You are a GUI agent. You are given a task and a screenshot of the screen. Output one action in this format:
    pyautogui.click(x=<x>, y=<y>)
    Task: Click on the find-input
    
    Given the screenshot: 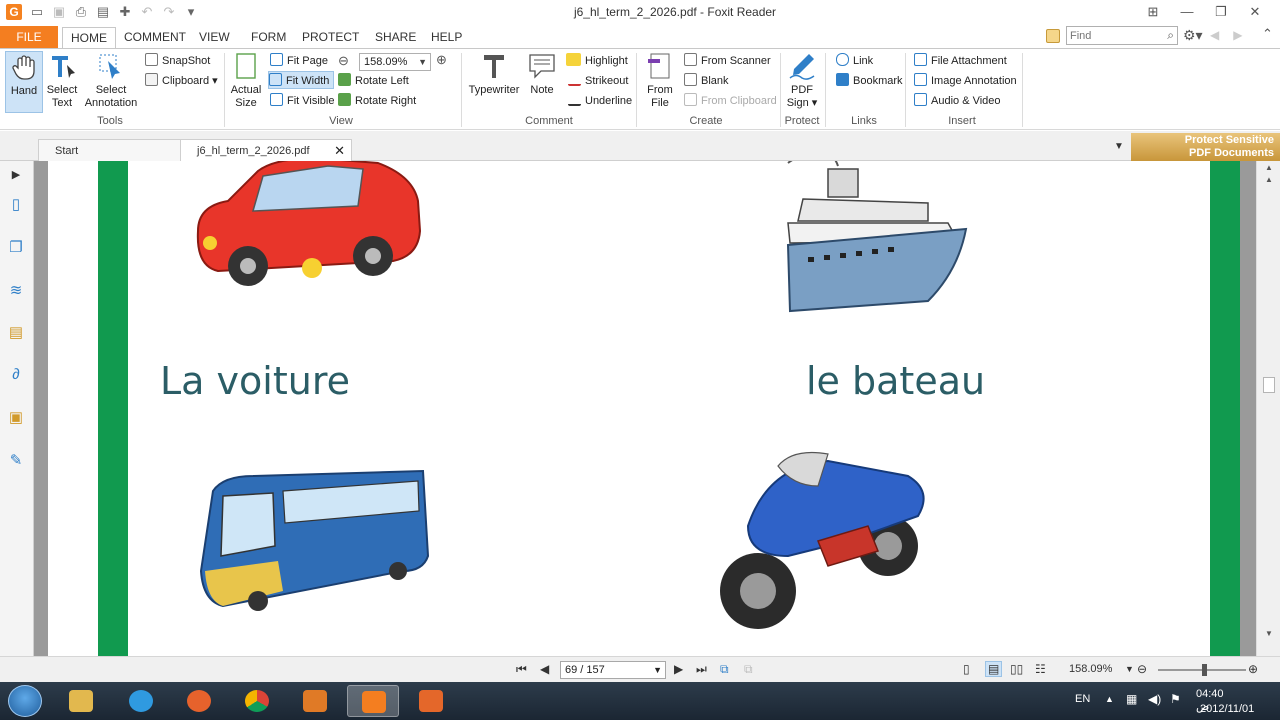 What is the action you would take?
    pyautogui.click(x=1113, y=35)
    